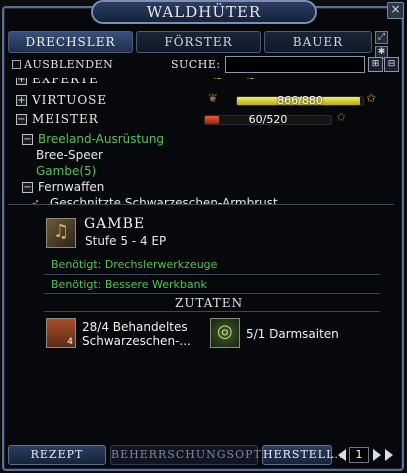  What do you see at coordinates (70, 42) in the screenshot?
I see `tab-drechsler: DRECHSLER` at bounding box center [70, 42].